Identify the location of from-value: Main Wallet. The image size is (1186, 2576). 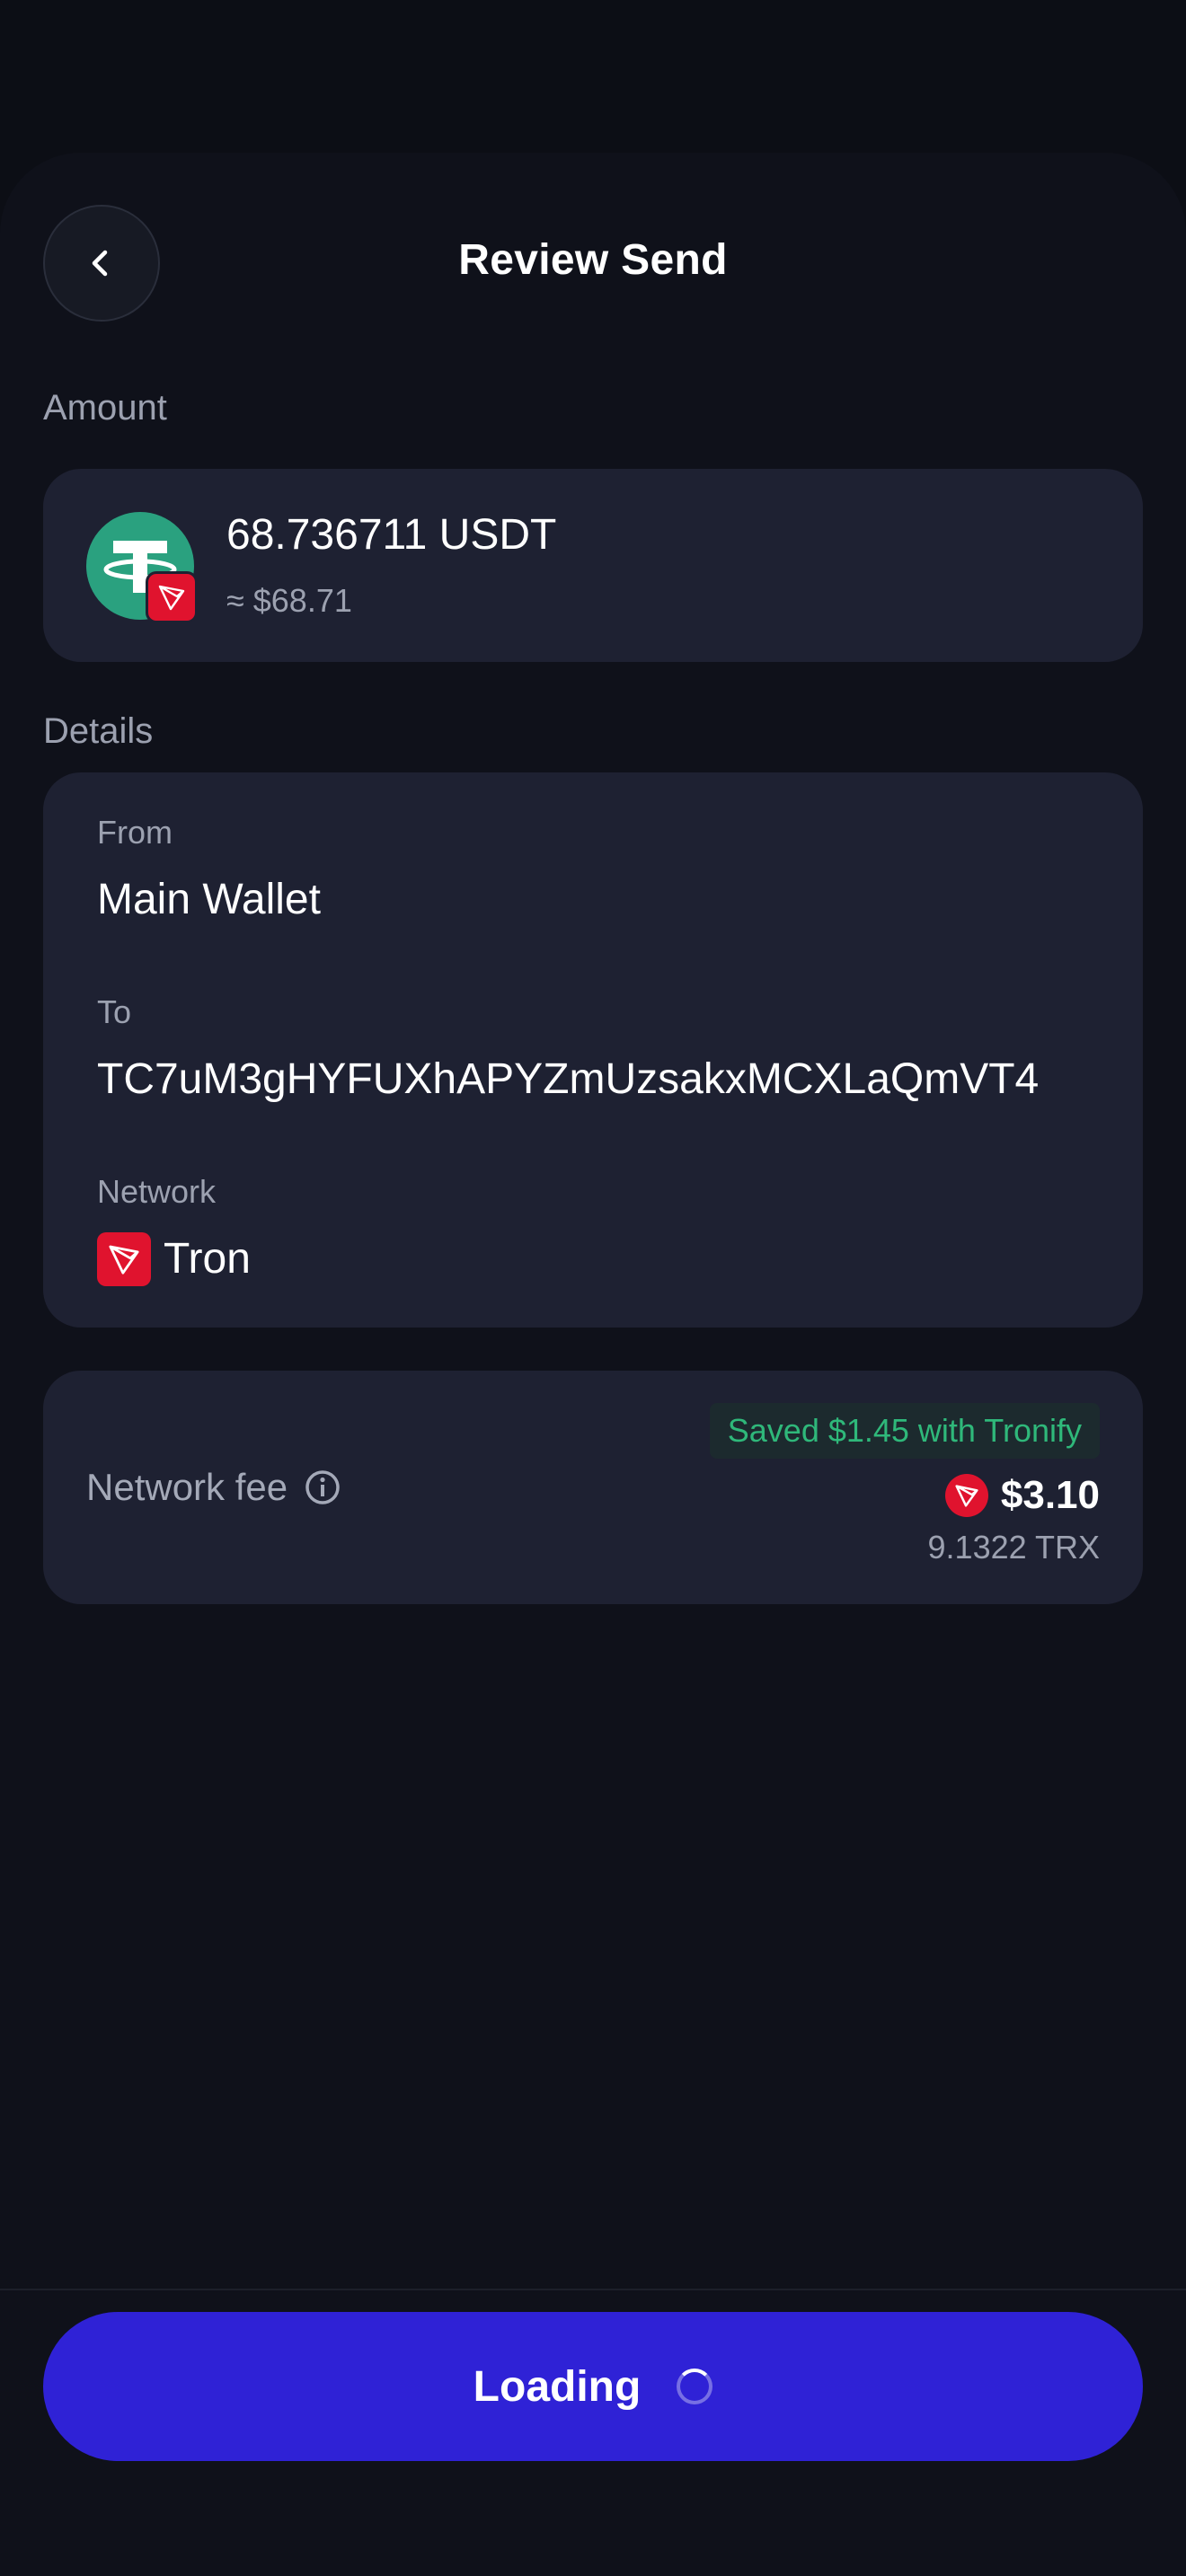
(209, 899).